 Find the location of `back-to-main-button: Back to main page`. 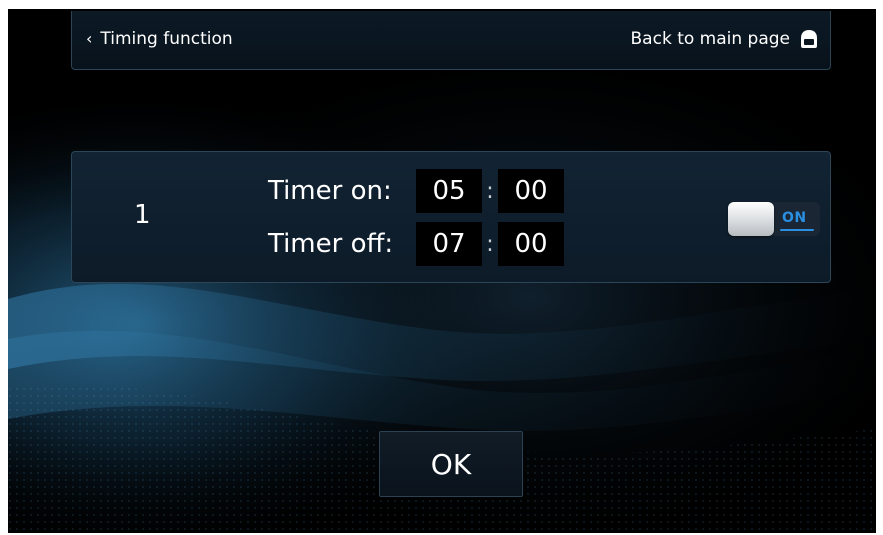

back-to-main-button: Back to main page is located at coordinates (725, 39).